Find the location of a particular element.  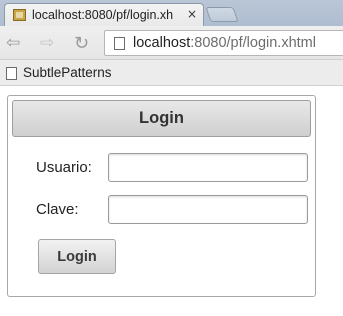

tab-strip: localhost:8080/pf/login.xh × is located at coordinates (171, 13).